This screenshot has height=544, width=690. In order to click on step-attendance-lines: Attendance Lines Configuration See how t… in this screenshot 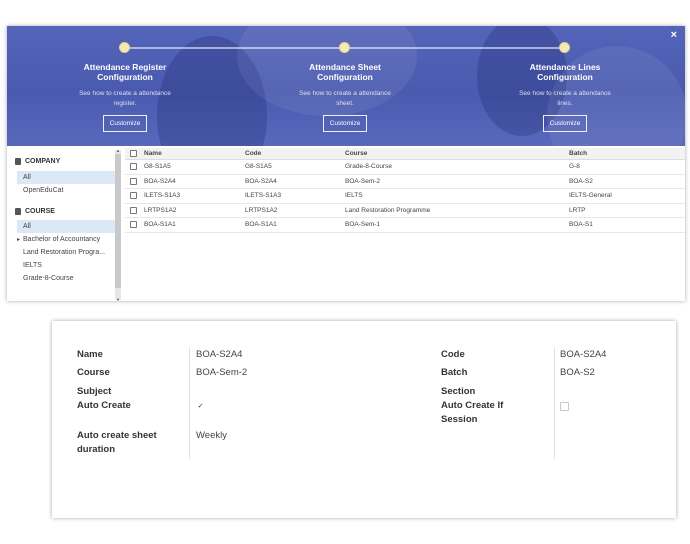, I will do `click(565, 97)`.